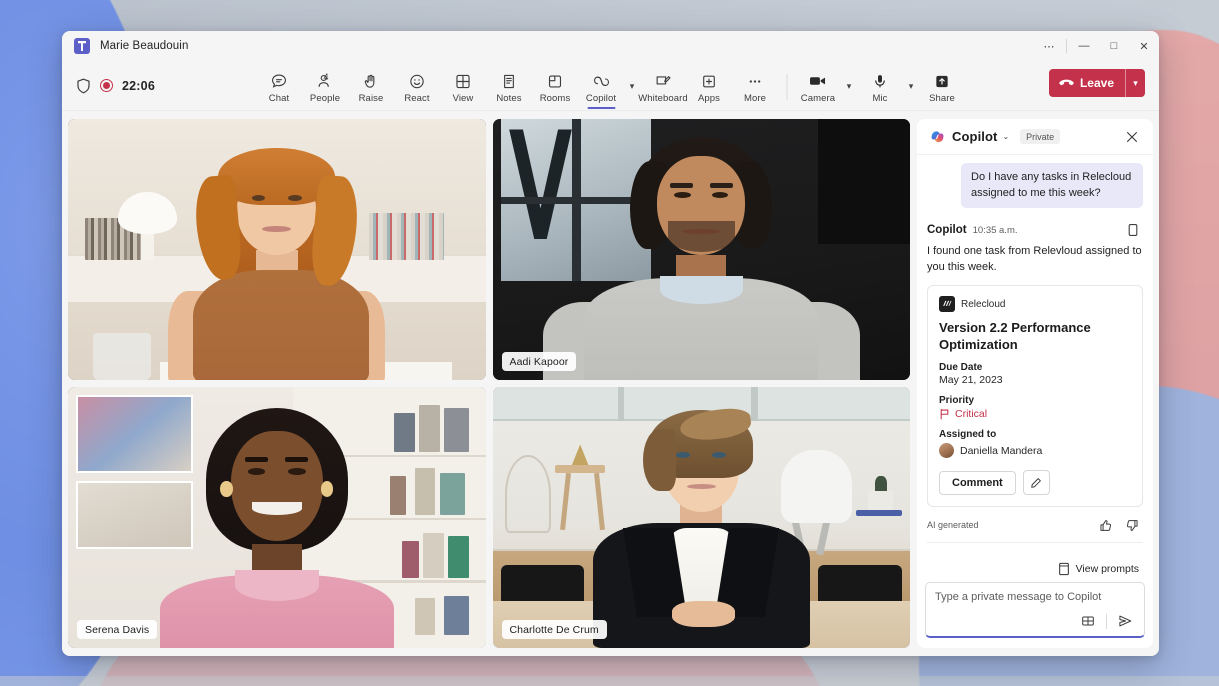 The width and height of the screenshot is (1219, 686). I want to click on toolbar-right-group: Leave ▾, so click(1091, 85).